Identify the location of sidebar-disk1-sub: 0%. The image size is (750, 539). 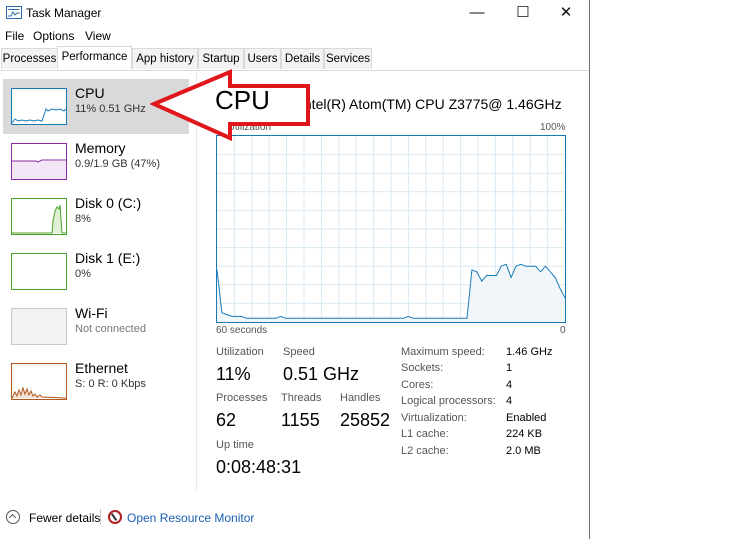
(83, 274).